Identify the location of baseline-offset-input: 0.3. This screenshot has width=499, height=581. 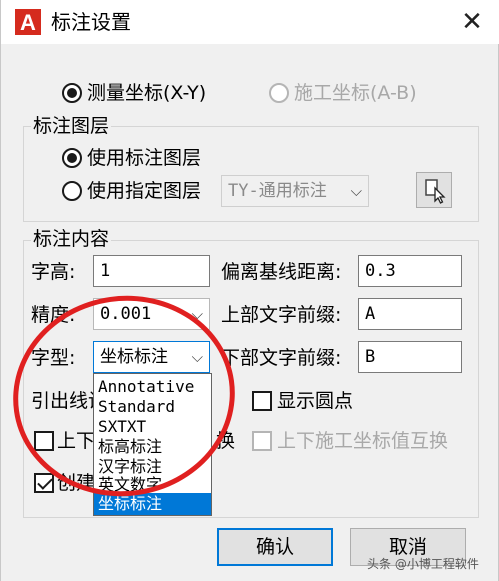
(410, 271).